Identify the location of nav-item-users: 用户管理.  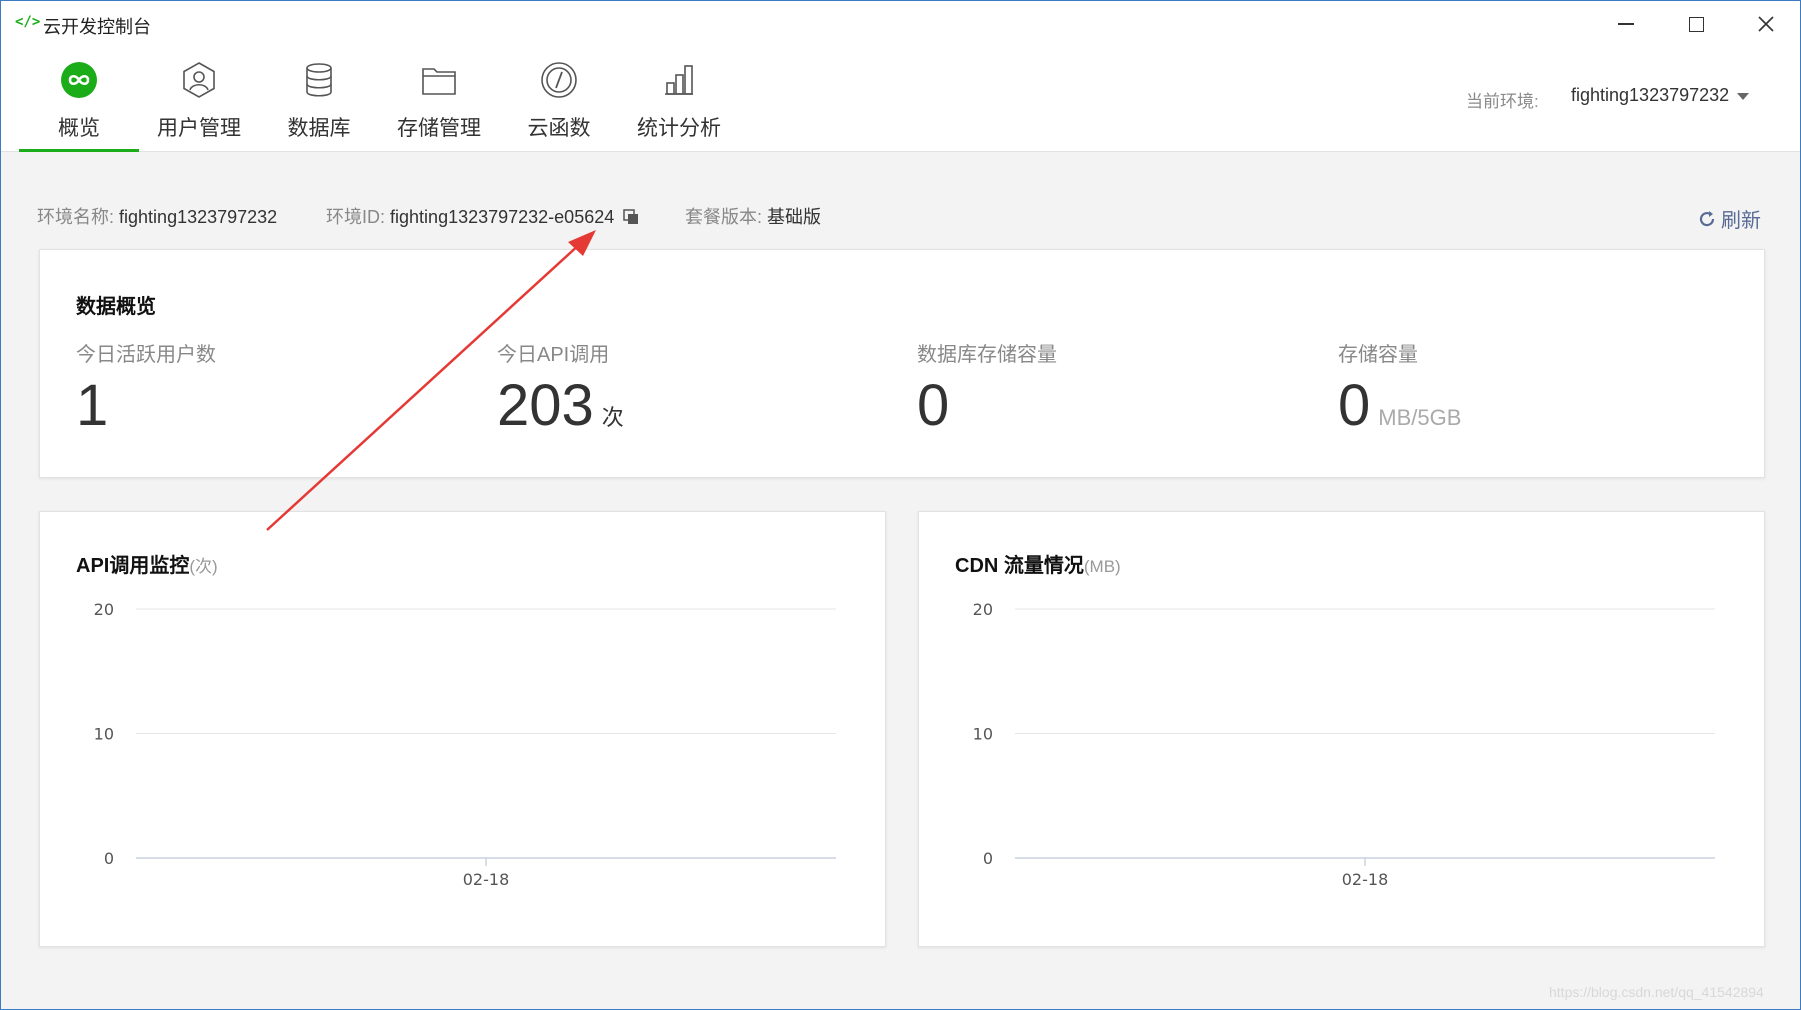
(199, 99).